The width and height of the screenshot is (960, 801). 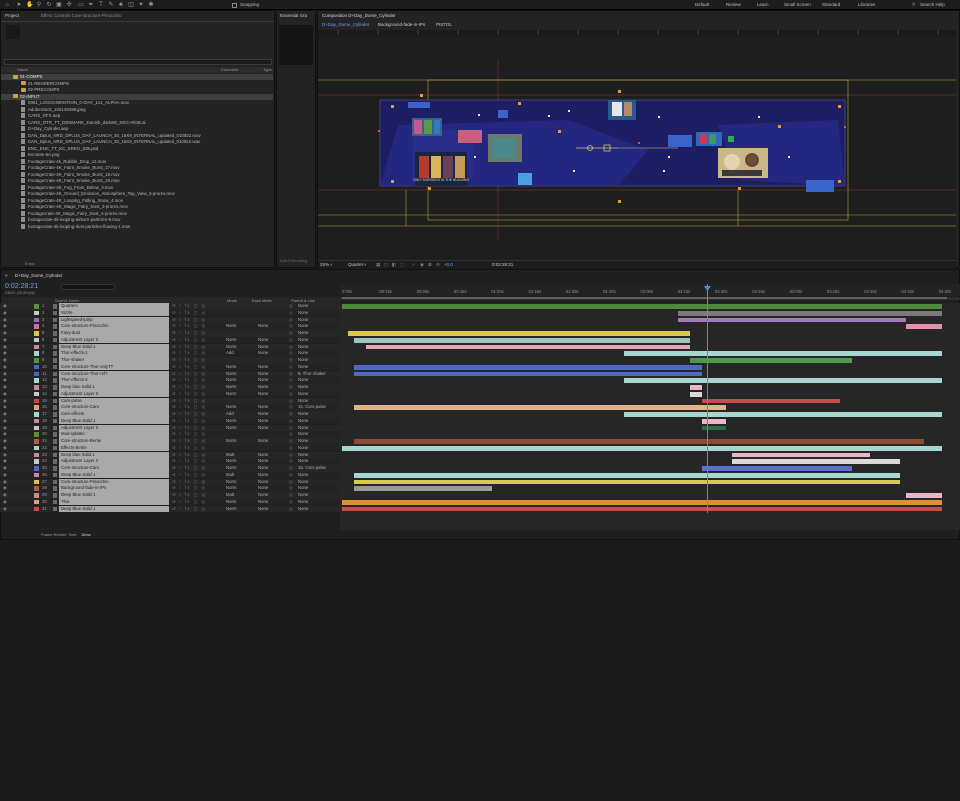 What do you see at coordinates (114, 380) in the screenshot?
I see `layer-name: Thor-effects-2` at bounding box center [114, 380].